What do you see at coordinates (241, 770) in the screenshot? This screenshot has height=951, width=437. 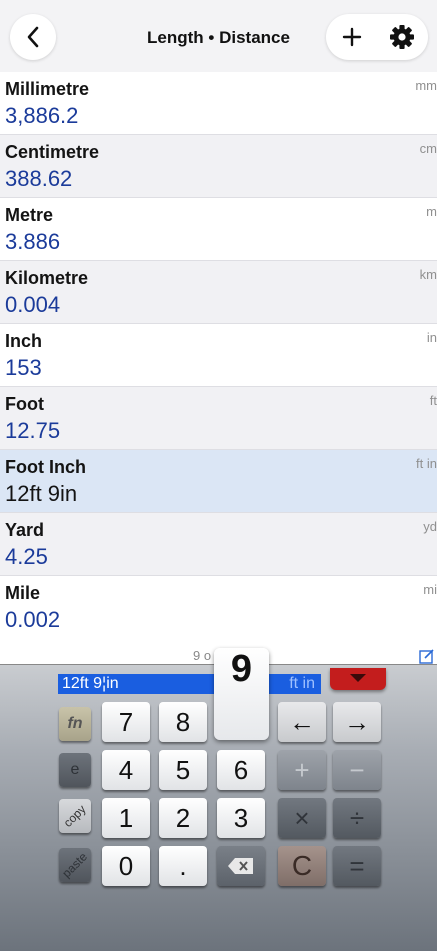 I see `key-6: 6` at bounding box center [241, 770].